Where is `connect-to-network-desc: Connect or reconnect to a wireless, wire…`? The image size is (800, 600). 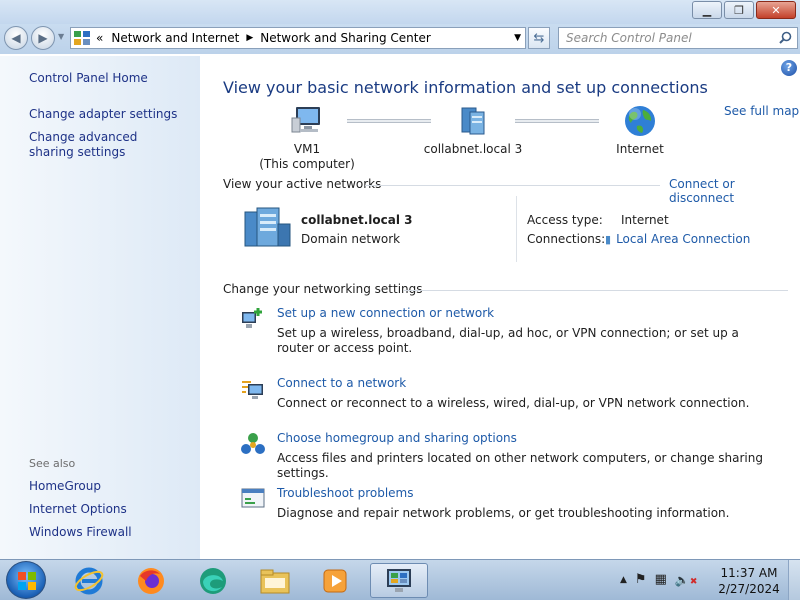 connect-to-network-desc: Connect or reconnect to a wireless, wire… is located at coordinates (513, 403).